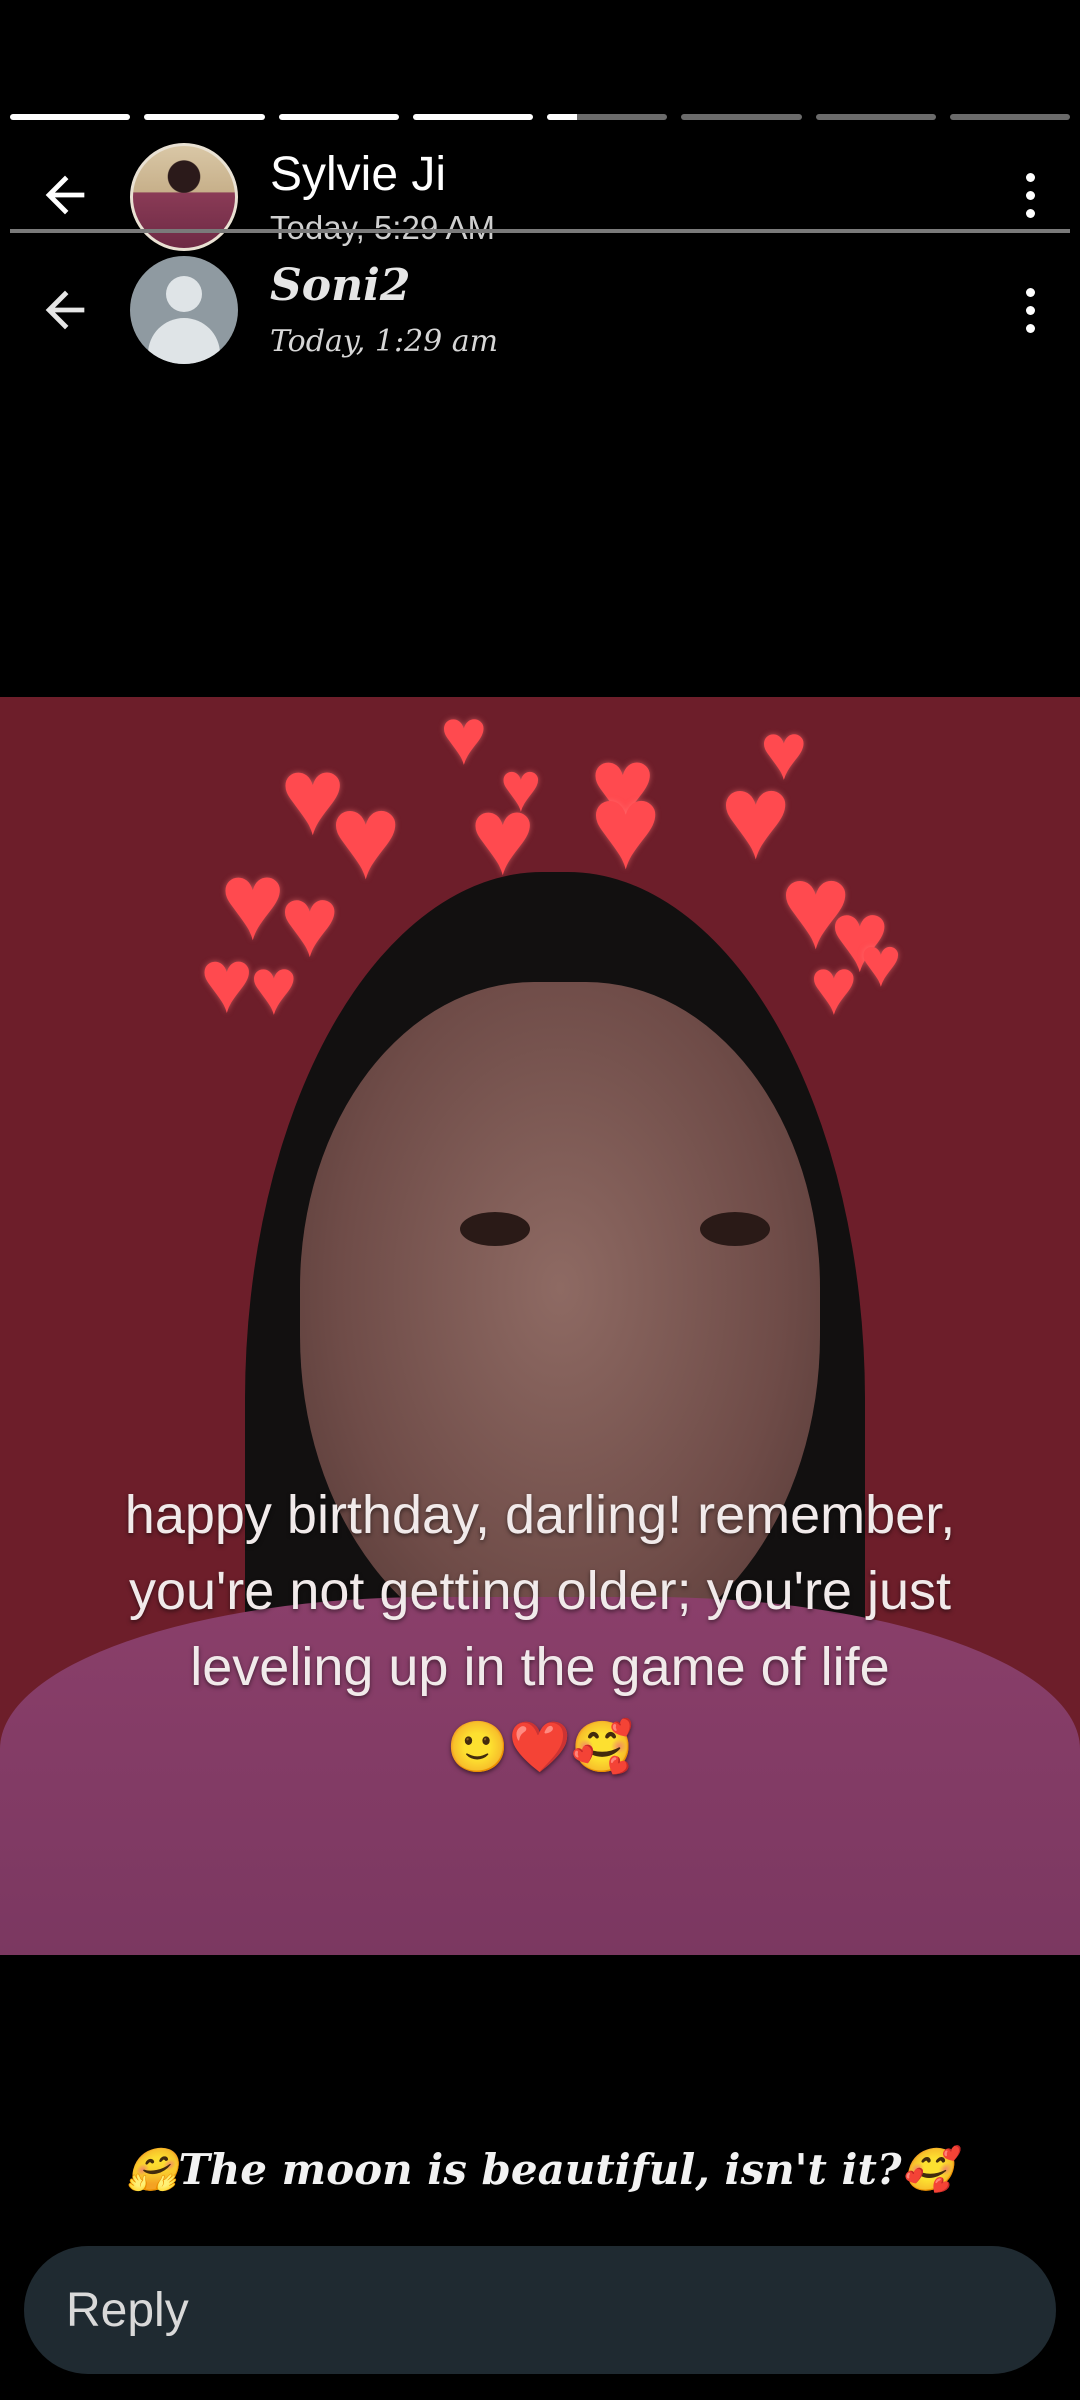 Image resolution: width=1080 pixels, height=2400 pixels. I want to click on embedded-contact-name: Soni2, so click(340, 285).